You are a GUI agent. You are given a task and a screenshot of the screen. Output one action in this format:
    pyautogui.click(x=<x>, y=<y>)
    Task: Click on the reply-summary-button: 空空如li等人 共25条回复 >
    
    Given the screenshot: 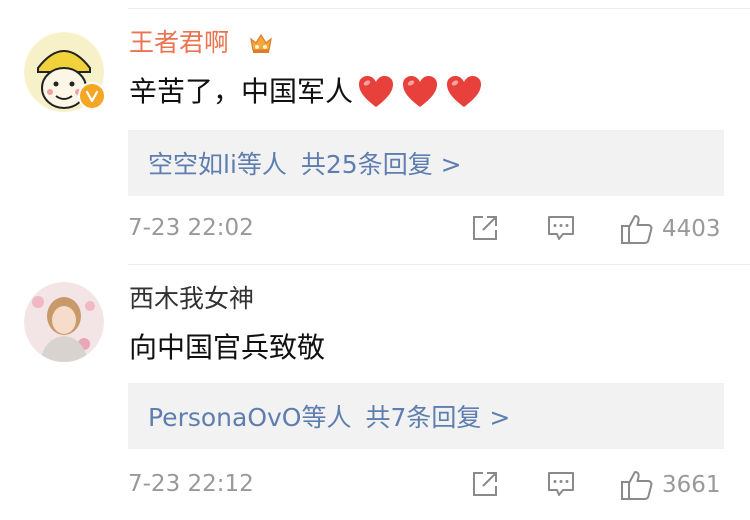 What is the action you would take?
    pyautogui.click(x=426, y=163)
    